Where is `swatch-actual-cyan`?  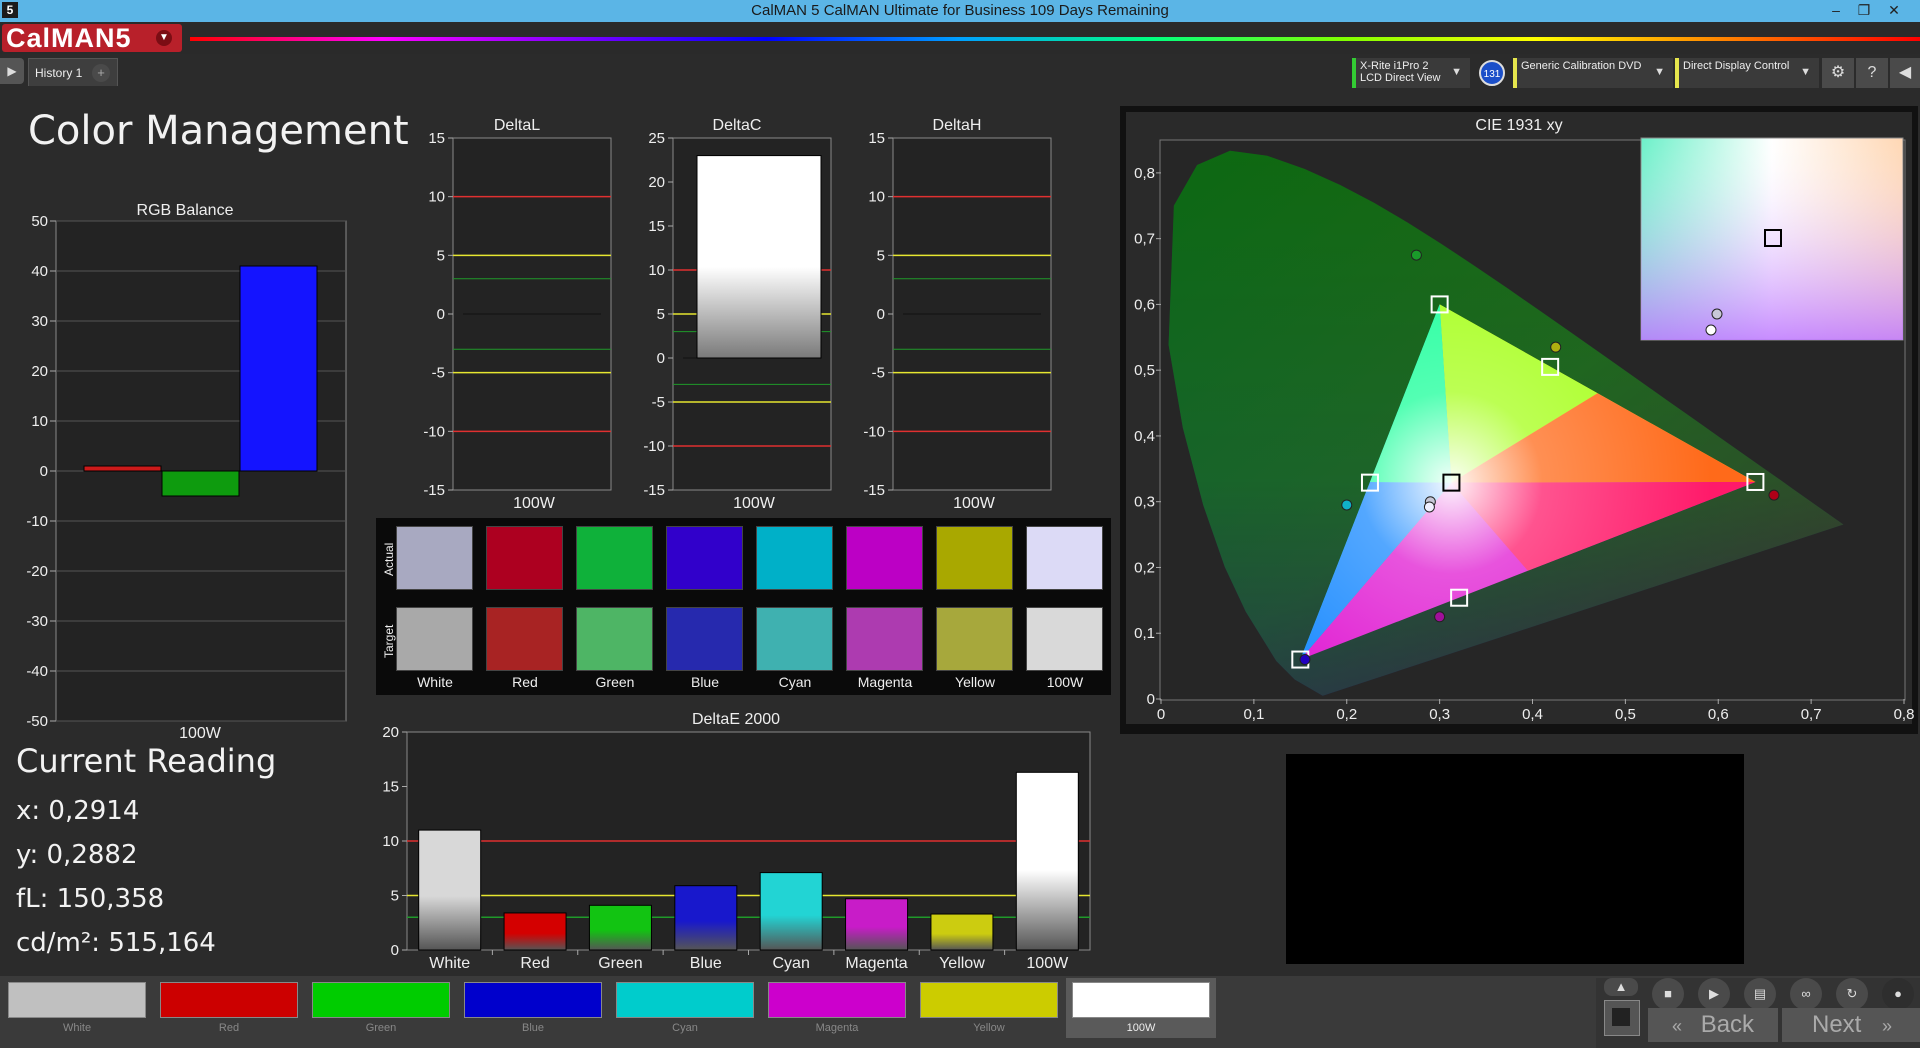
swatch-actual-cyan is located at coordinates (794, 558).